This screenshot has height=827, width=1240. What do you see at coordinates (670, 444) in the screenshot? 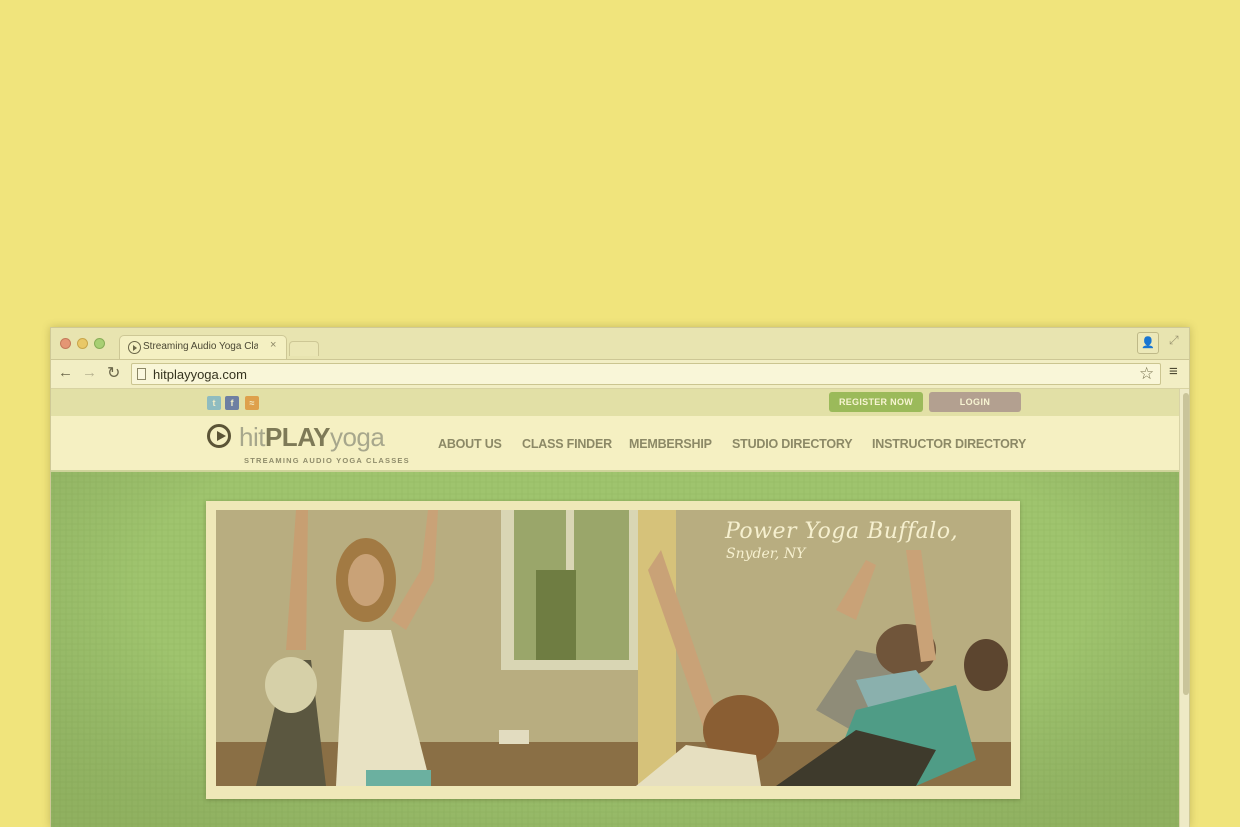
I see `nav-membership: MEMBERSHIP` at bounding box center [670, 444].